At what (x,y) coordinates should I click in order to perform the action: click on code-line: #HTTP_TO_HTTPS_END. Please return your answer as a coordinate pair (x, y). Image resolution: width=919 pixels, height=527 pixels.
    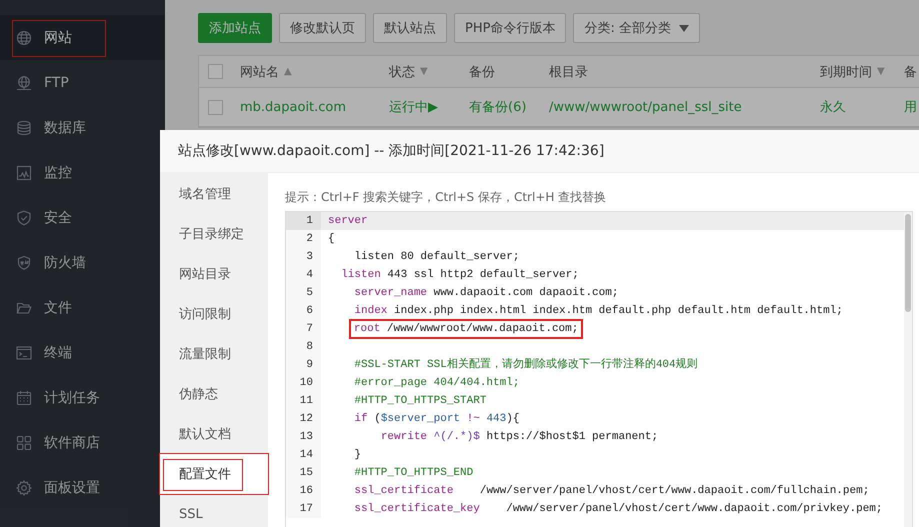
    Looking at the image, I should click on (414, 473).